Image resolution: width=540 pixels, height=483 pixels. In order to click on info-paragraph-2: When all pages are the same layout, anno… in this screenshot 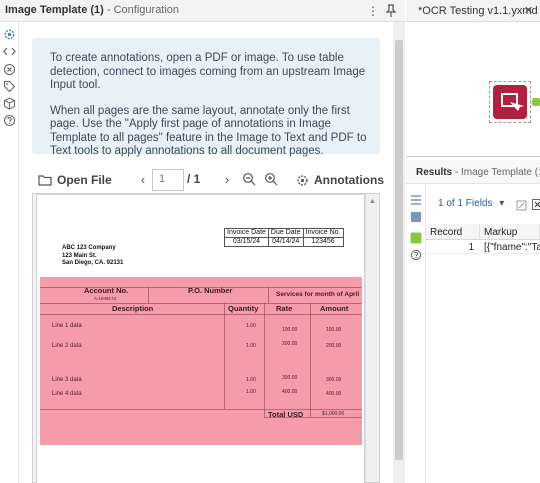, I will do `click(208, 131)`.